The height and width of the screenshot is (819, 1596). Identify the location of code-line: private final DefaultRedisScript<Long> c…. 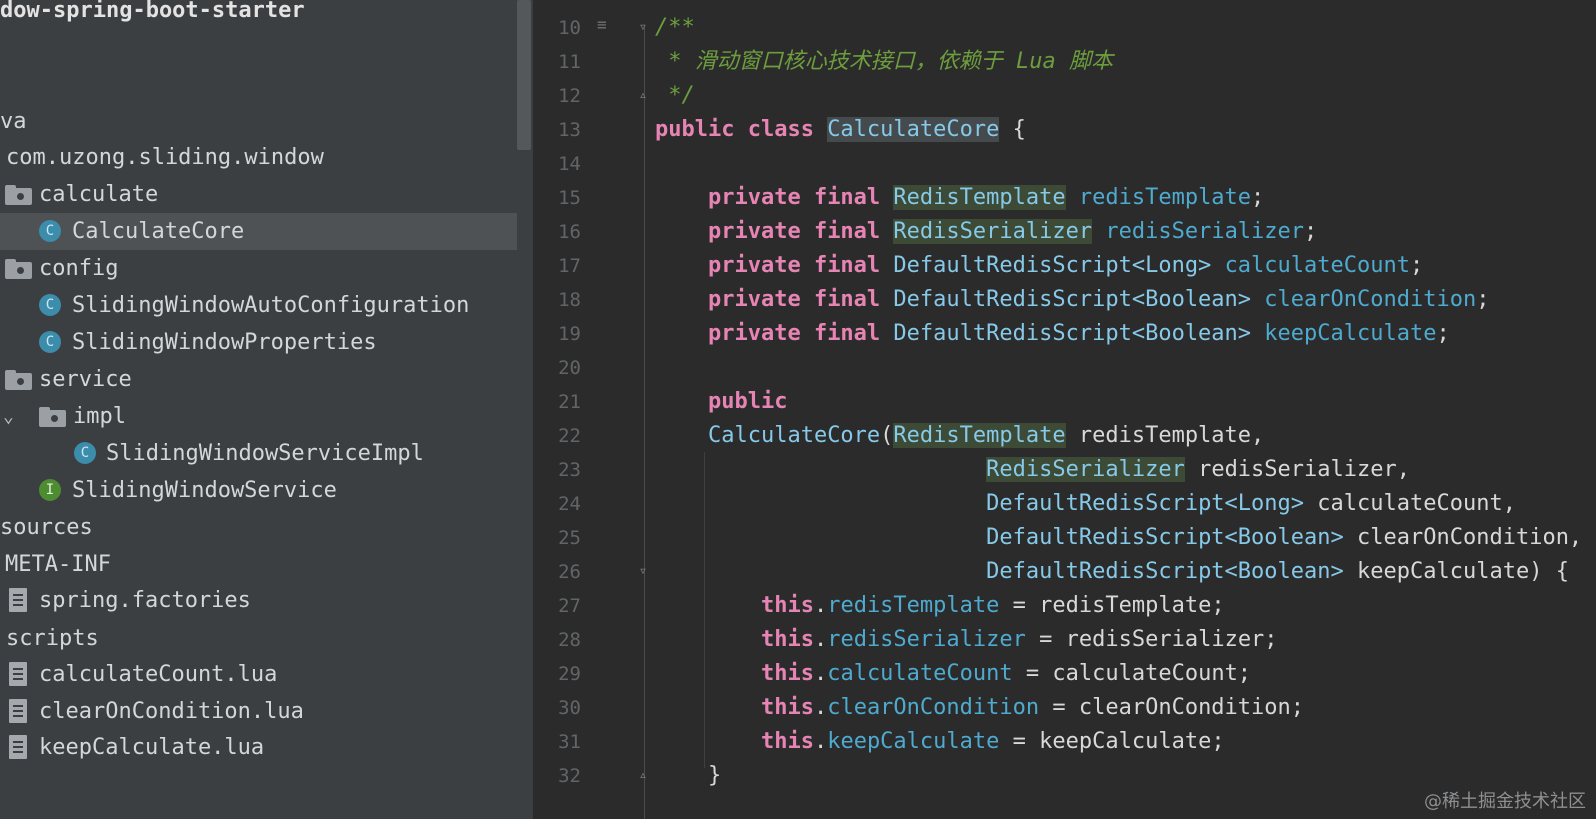
(1039, 266).